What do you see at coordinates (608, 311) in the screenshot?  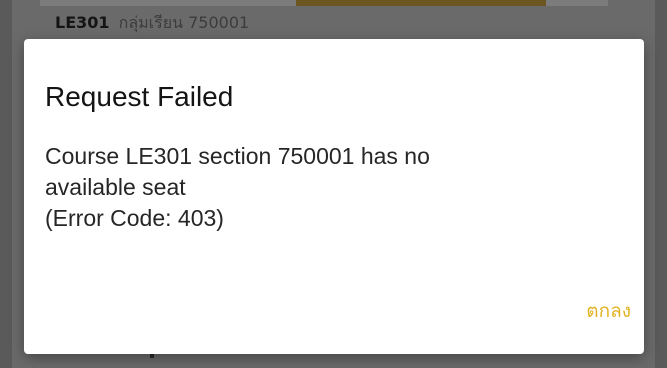 I see `confirm-button: ตกลง` at bounding box center [608, 311].